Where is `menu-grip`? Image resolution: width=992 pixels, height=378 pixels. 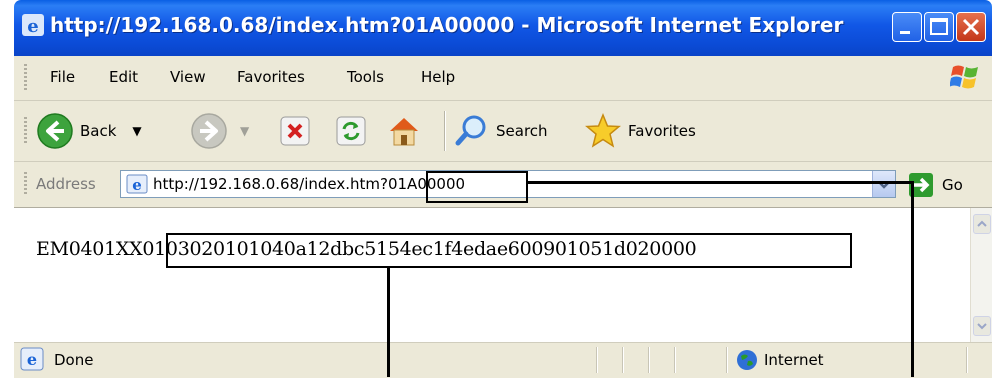
menu-grip is located at coordinates (25, 78).